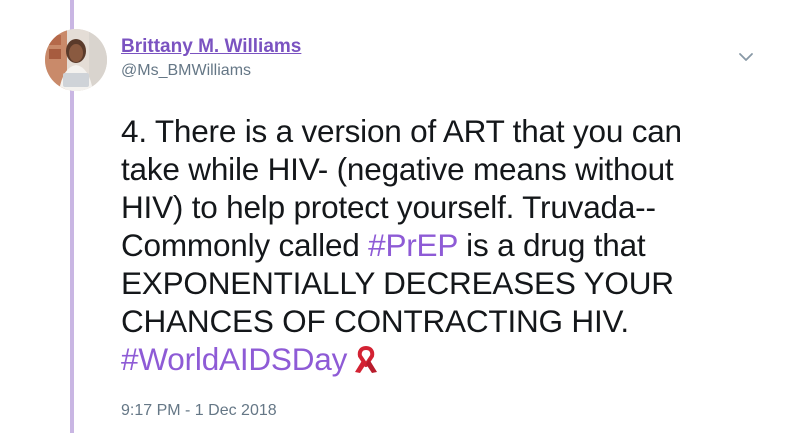 This screenshot has height=433, width=799. Describe the element at coordinates (746, 57) in the screenshot. I see `chevron-down-icon` at that location.